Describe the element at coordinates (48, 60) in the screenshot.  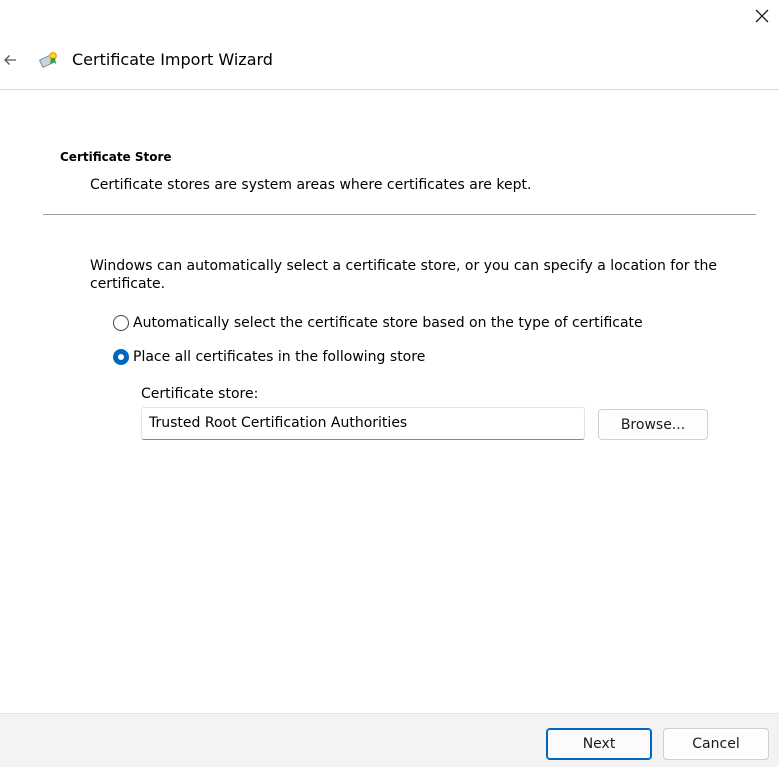
I see `certificate-icon` at that location.